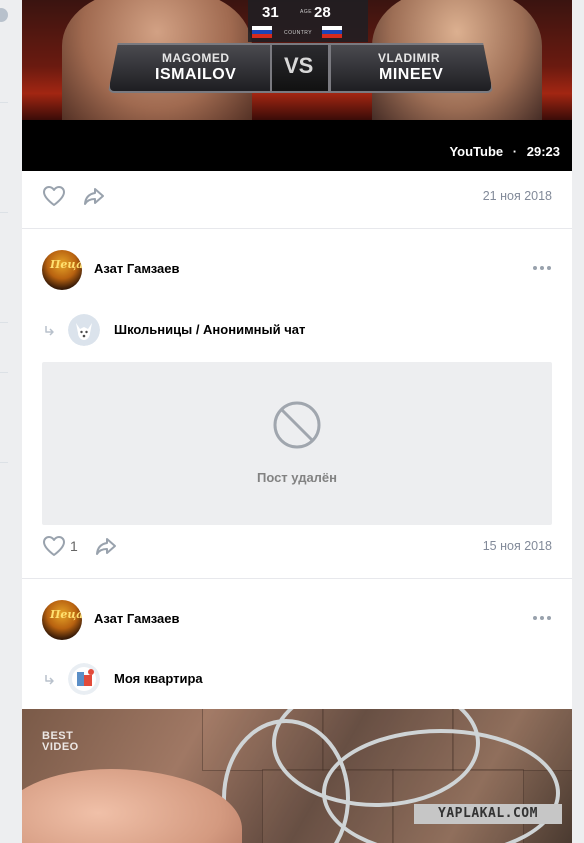 This screenshot has width=584, height=843. I want to click on fighter-left-last-name: ISMAILOV, so click(196, 74).